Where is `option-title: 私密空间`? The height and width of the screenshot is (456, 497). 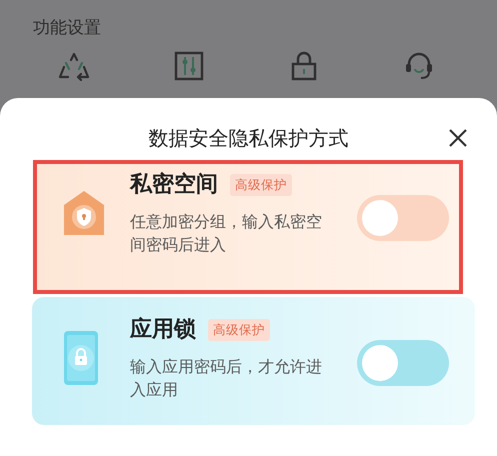 option-title: 私密空间 is located at coordinates (174, 184).